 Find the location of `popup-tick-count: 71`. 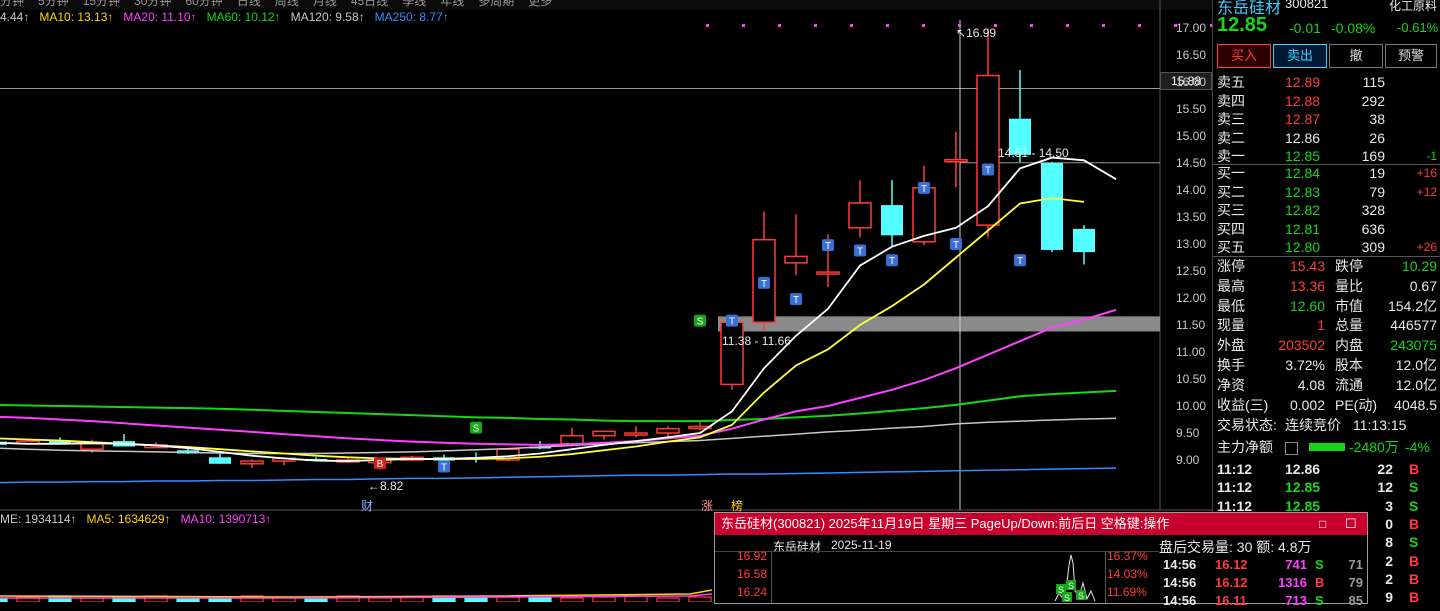

popup-tick-count: 71 is located at coordinates (1355, 564).